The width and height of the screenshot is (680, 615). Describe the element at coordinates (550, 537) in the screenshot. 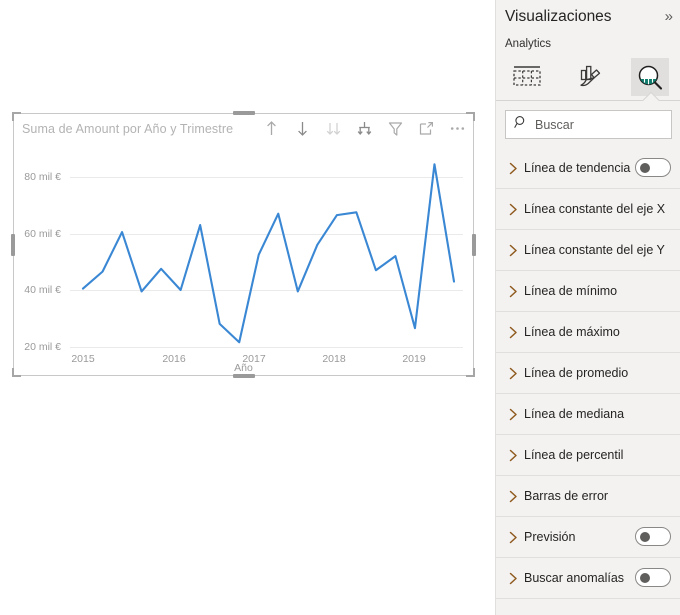

I see `analytics-option-label: Previsión` at that location.